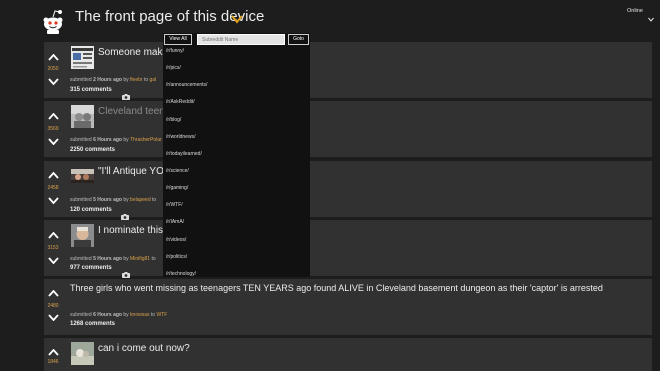 The image size is (660, 371). What do you see at coordinates (175, 51) in the screenshot?
I see `subreddit-item: /r/funny/` at bounding box center [175, 51].